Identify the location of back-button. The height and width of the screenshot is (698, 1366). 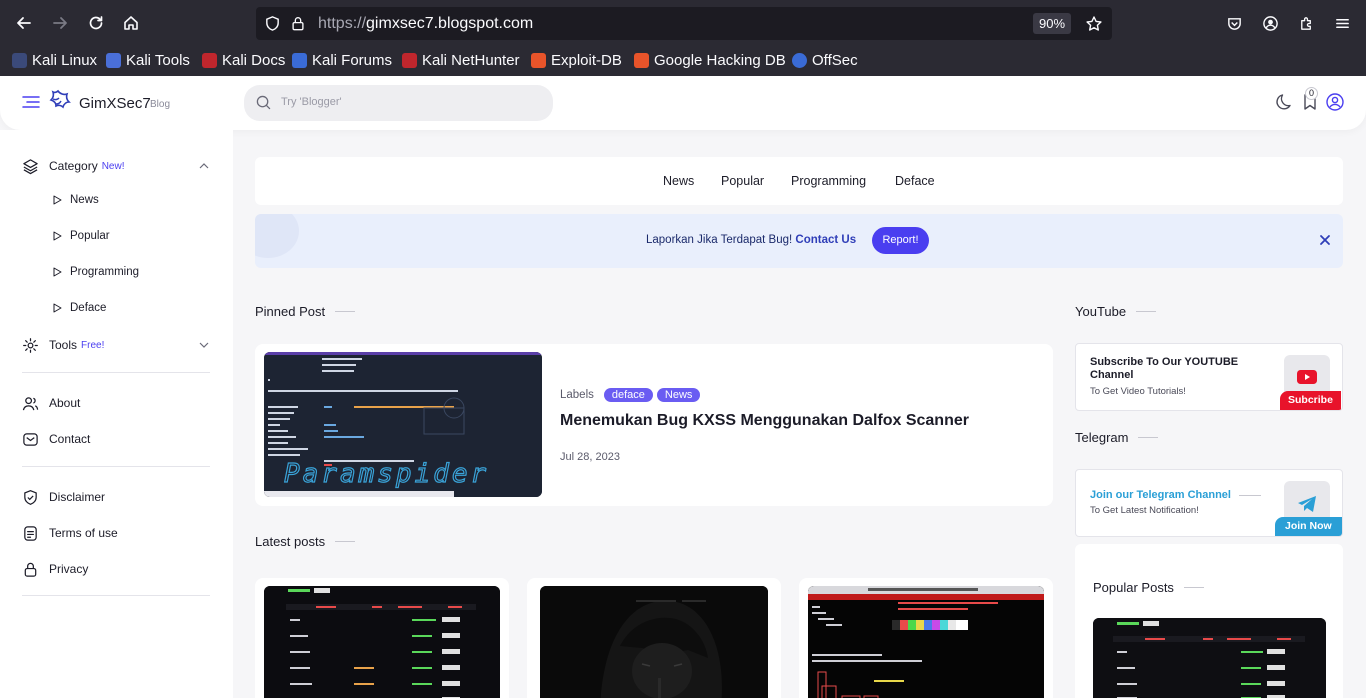
(24, 23).